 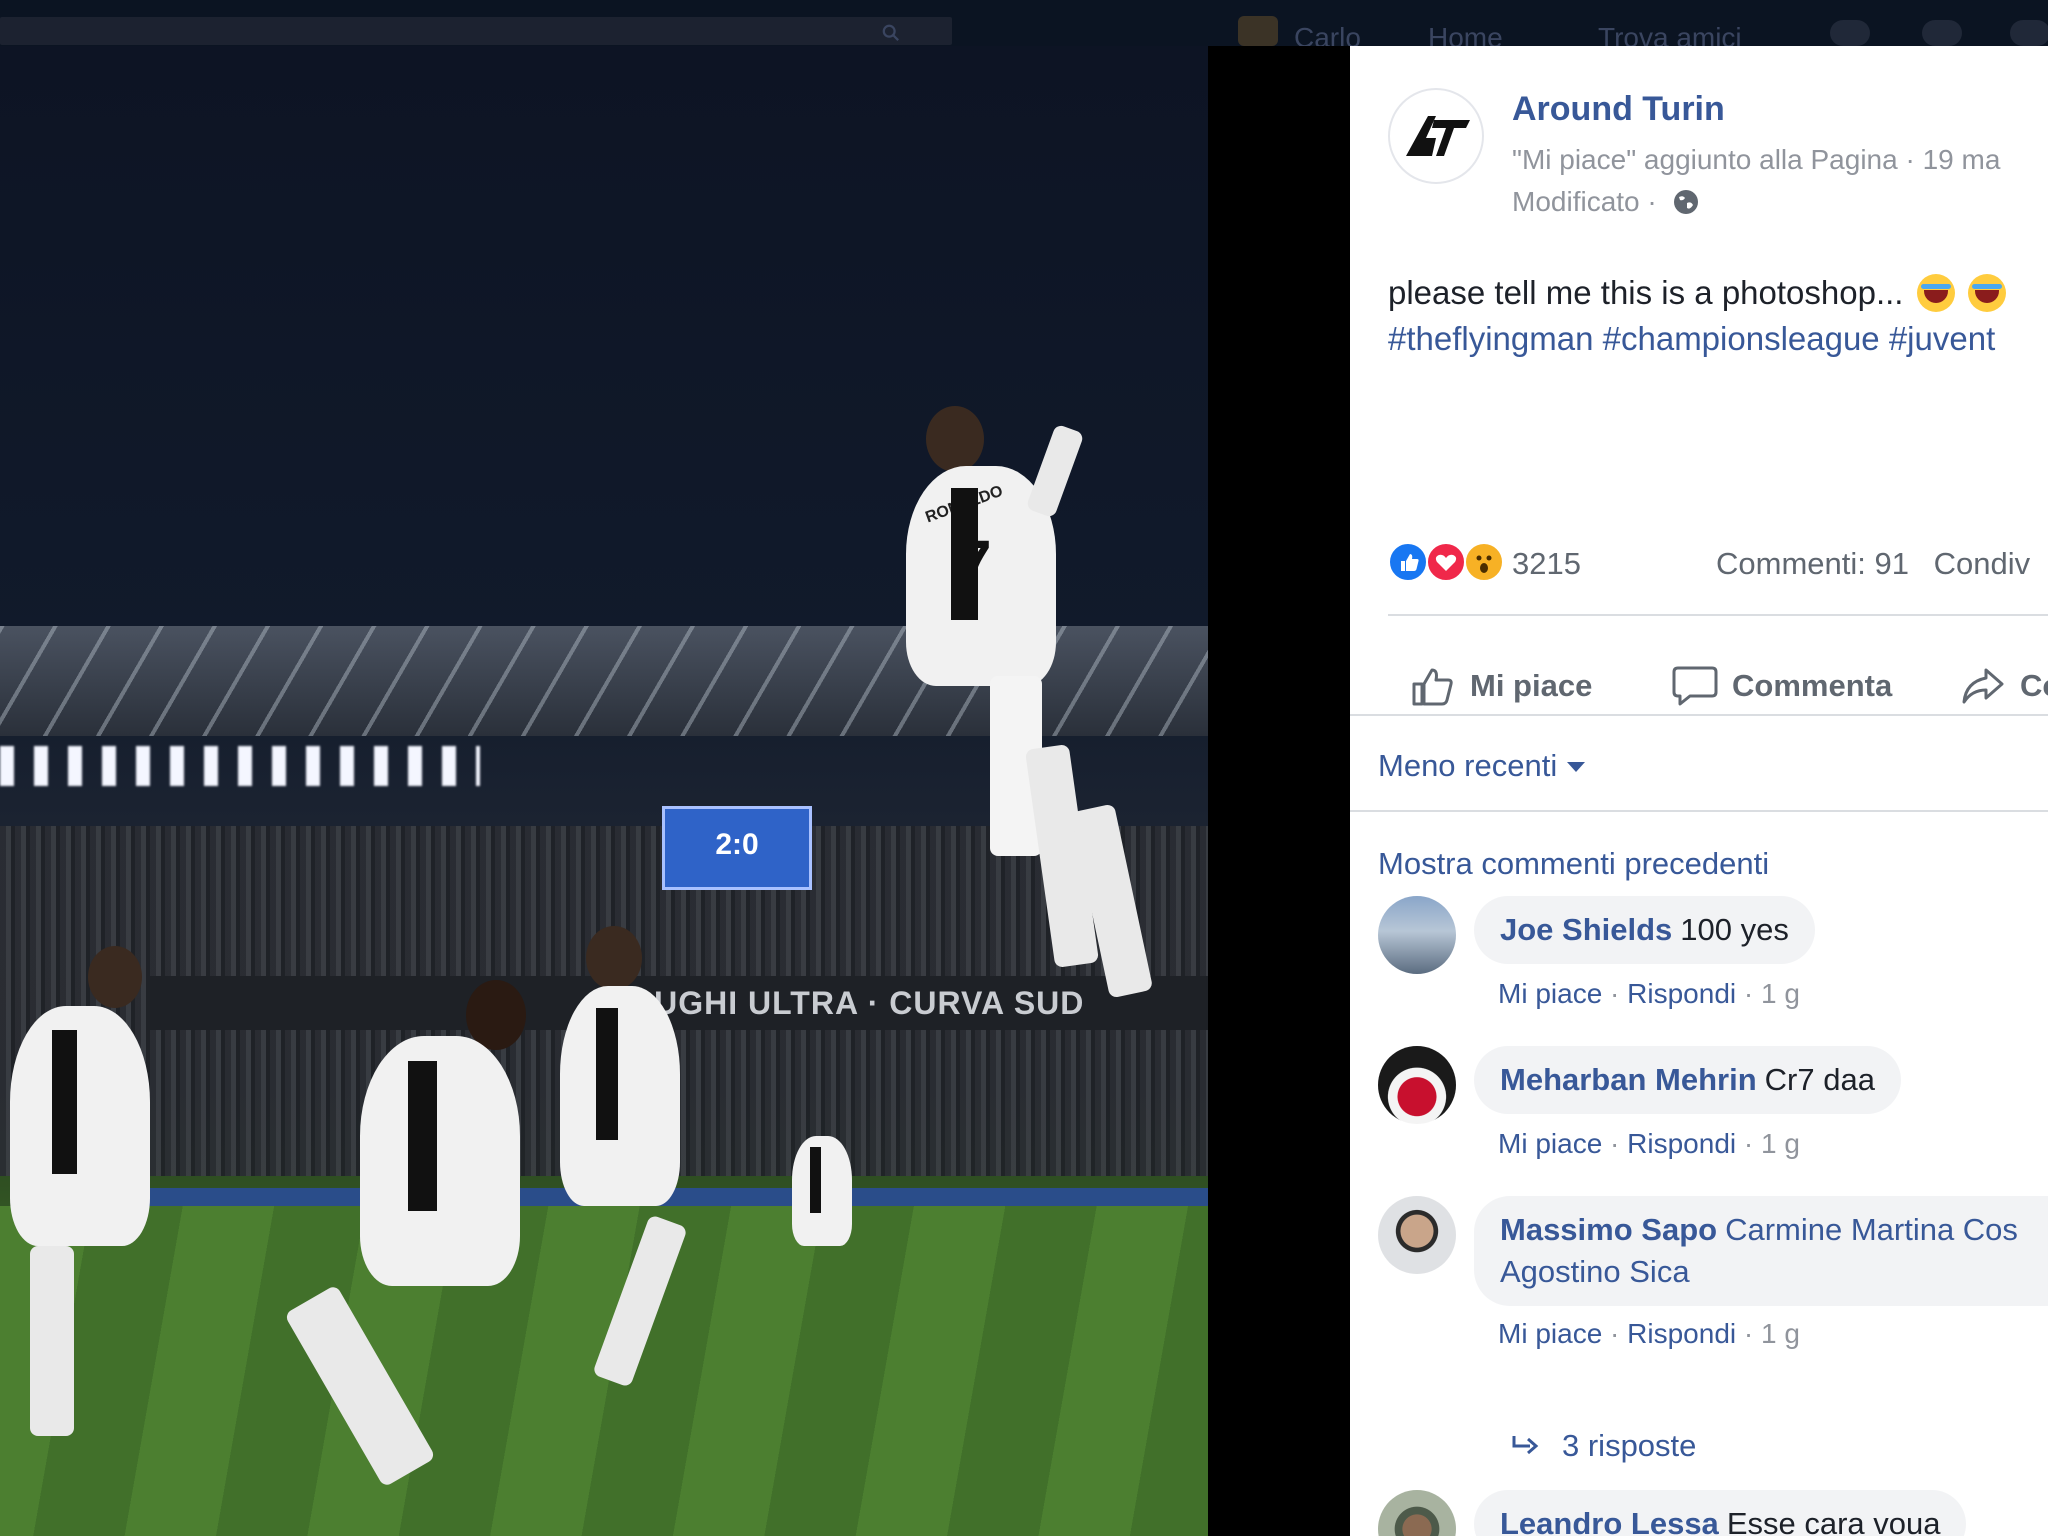 What do you see at coordinates (1408, 562) in the screenshot?
I see `like-reaction-icon` at bounding box center [1408, 562].